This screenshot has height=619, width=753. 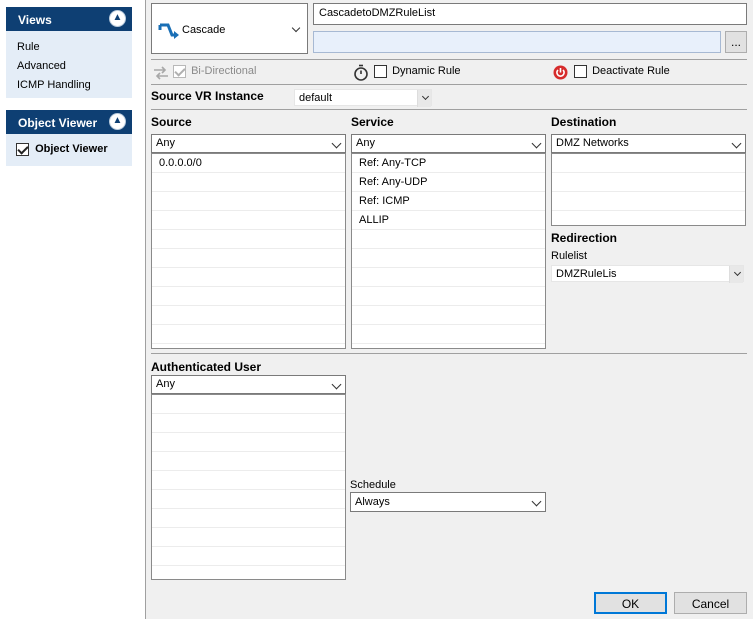 I want to click on list-item: Ref: ICMP, so click(x=448, y=201).